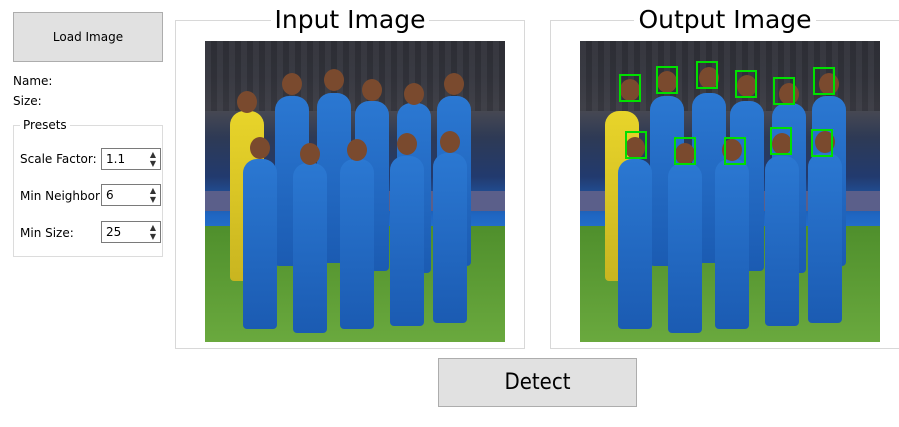 Image resolution: width=899 pixels, height=427 pixels. What do you see at coordinates (537, 382) in the screenshot?
I see `detect-button: Detect` at bounding box center [537, 382].